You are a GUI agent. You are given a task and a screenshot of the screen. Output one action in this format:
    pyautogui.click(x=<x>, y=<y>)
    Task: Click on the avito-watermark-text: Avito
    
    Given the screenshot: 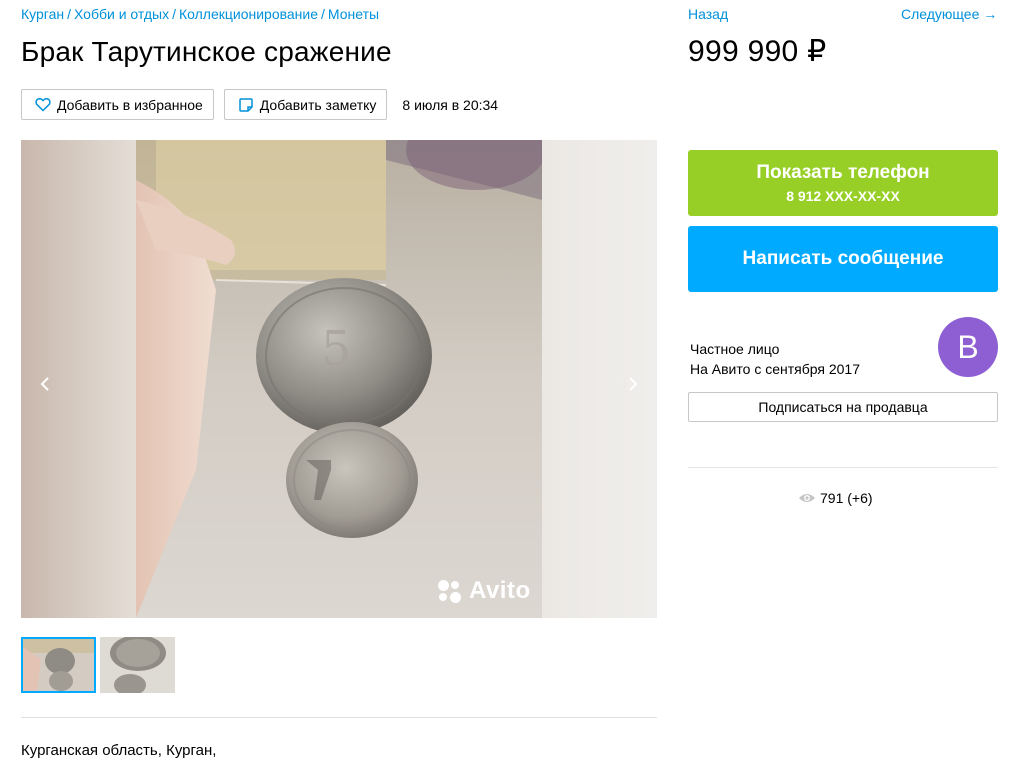 What is the action you would take?
    pyautogui.click(x=500, y=590)
    